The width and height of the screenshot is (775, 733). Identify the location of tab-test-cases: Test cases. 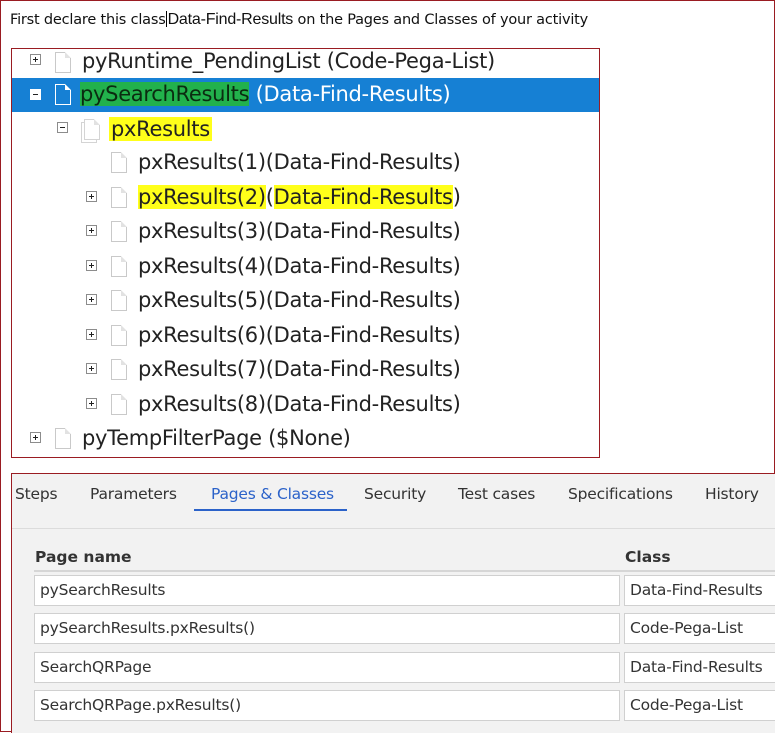
(496, 494).